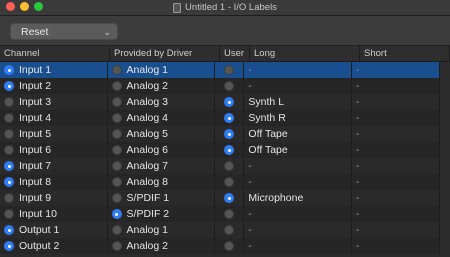 The height and width of the screenshot is (257, 450). I want to click on channel-cell: Input 1, so click(54, 70).